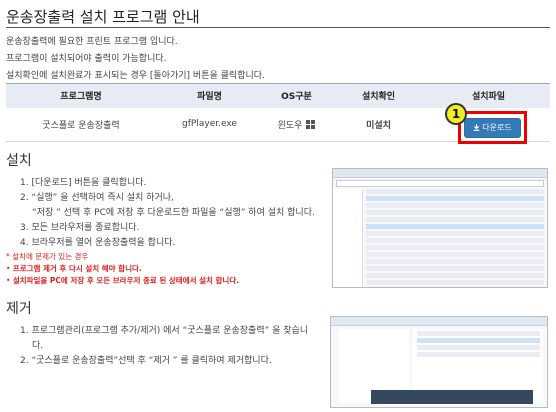 This screenshot has height=412, width=556. What do you see at coordinates (290, 125) in the screenshot?
I see `os-label: 윈도우` at bounding box center [290, 125].